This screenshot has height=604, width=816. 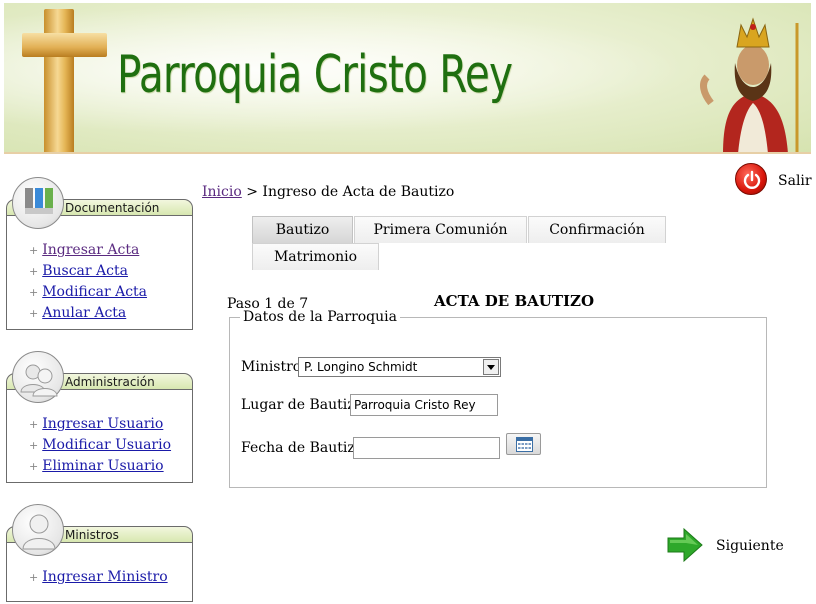 I want to click on list-item: + Eliminar Usuario, so click(x=110, y=466).